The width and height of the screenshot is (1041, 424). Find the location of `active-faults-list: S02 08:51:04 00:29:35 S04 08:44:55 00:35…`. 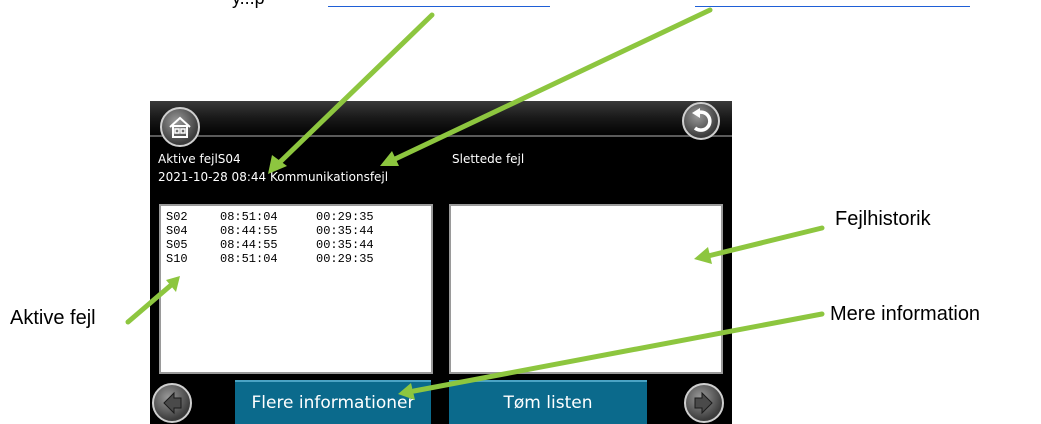

active-faults-list: S02 08:51:04 00:29:35 S04 08:44:55 00:35… is located at coordinates (296, 289).